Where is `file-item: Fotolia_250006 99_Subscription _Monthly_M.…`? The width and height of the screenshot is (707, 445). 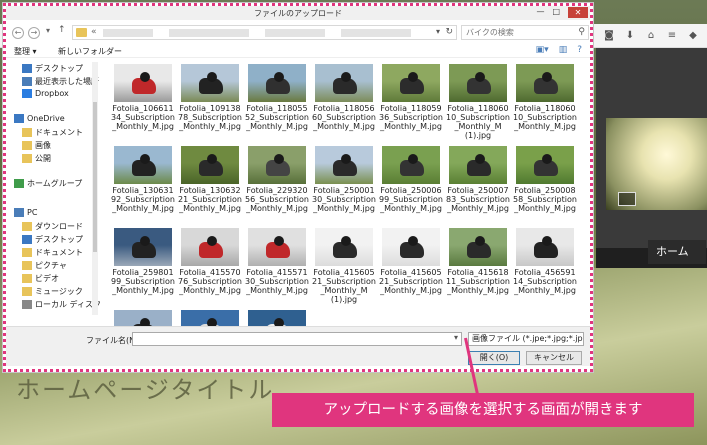 file-item: Fotolia_250006 99_Subscription _Monthly_M.… is located at coordinates (411, 179).